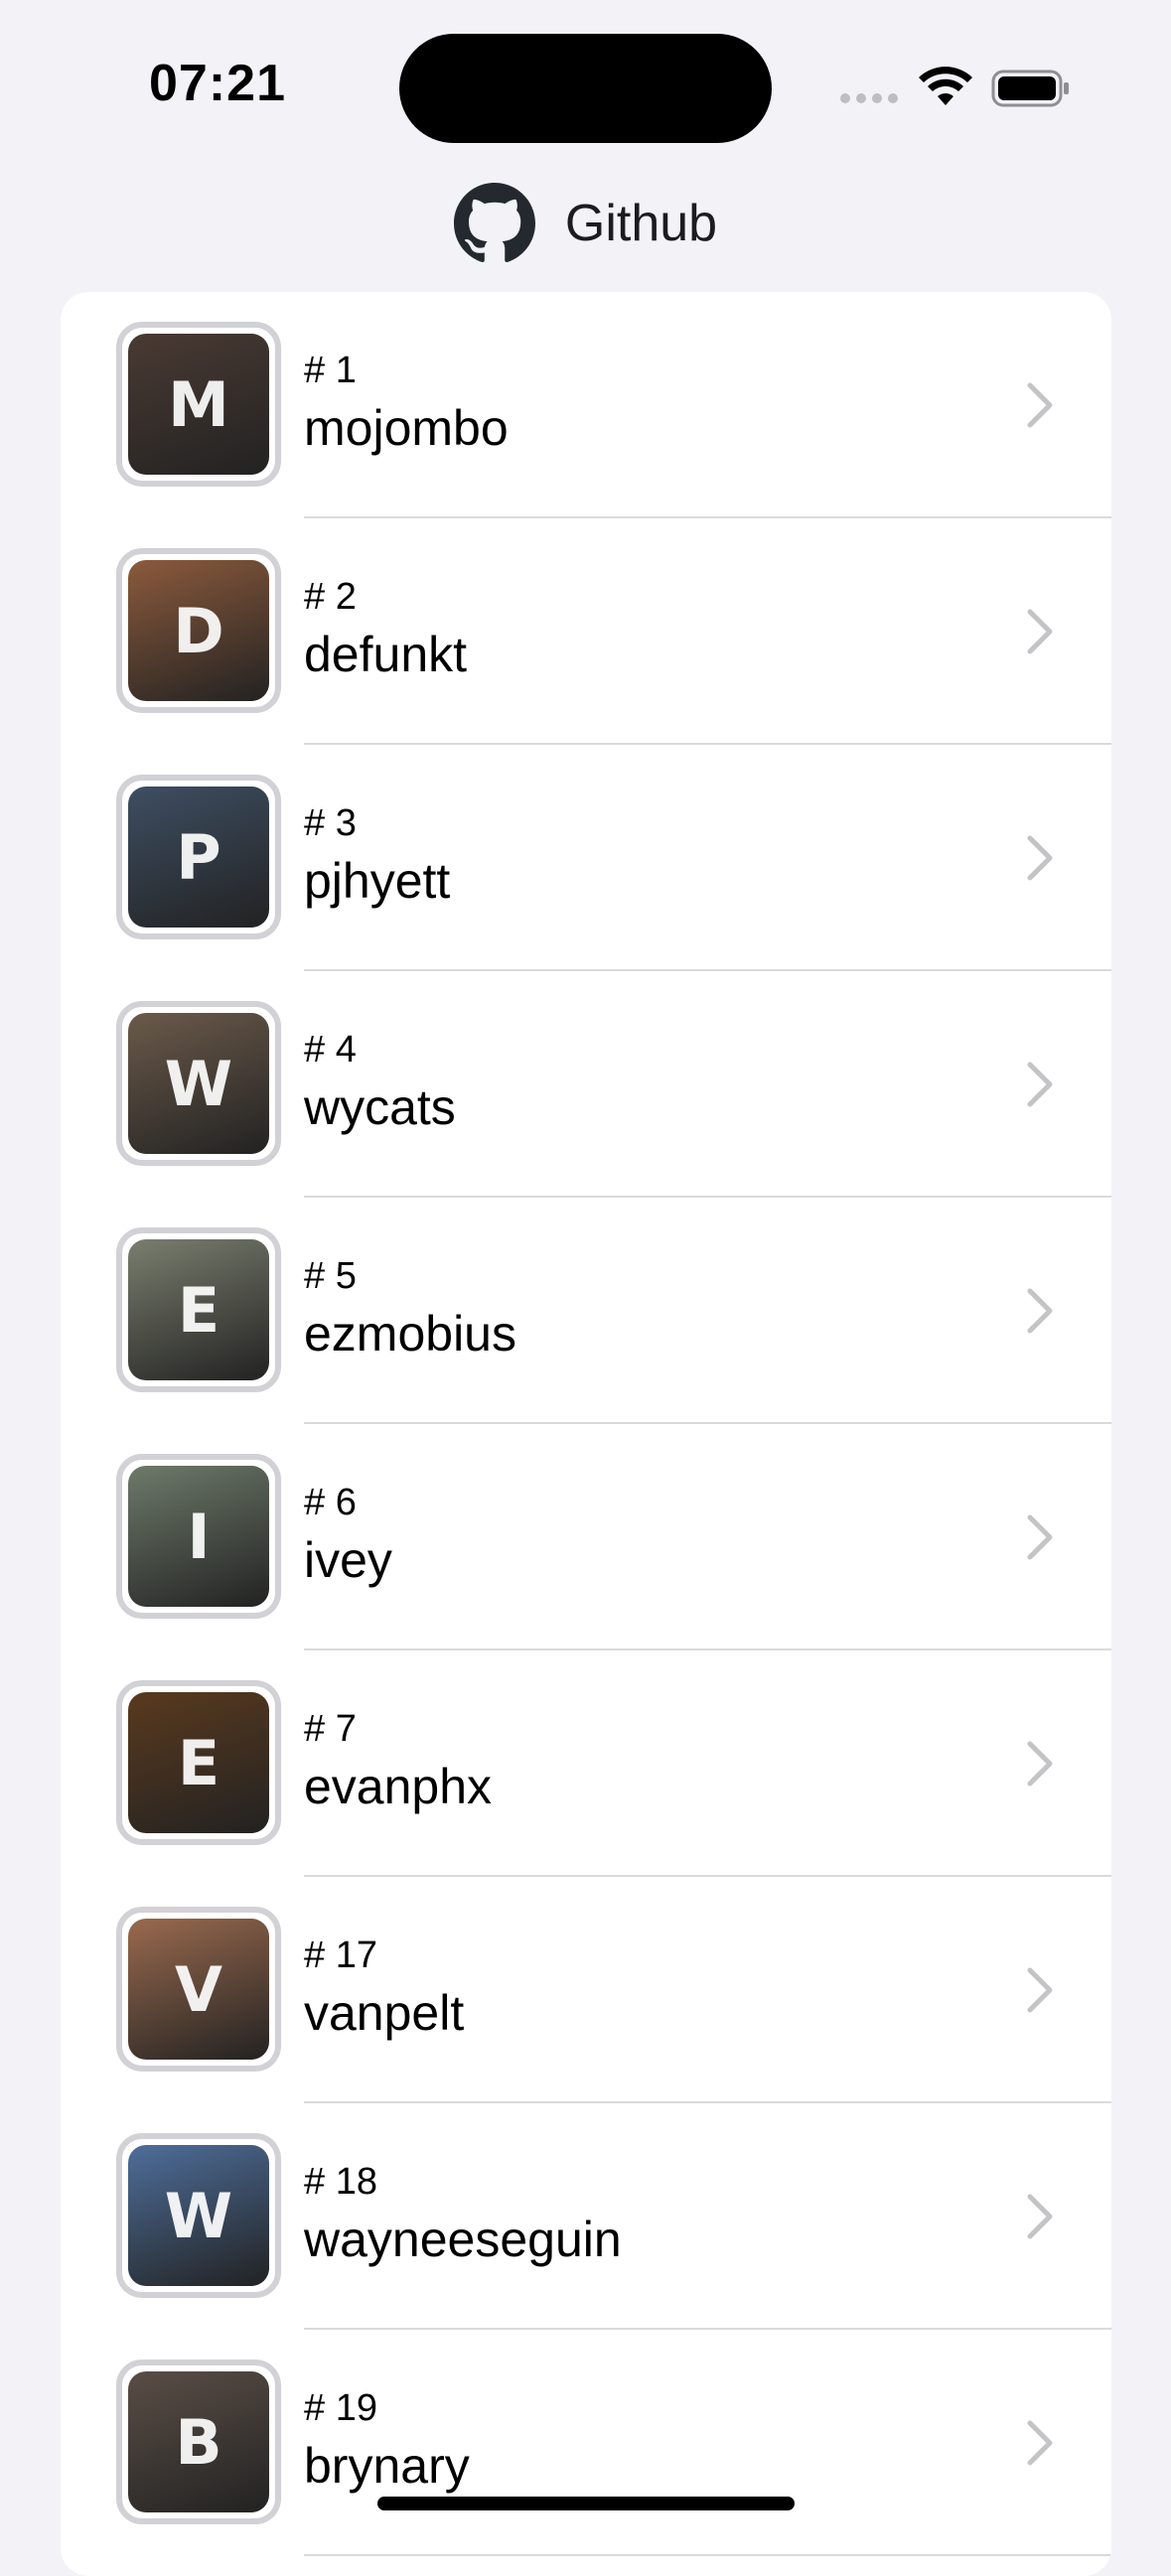 The width and height of the screenshot is (1171, 2576). I want to click on list-item-ivey: I # 6 ivey, so click(586, 1537).